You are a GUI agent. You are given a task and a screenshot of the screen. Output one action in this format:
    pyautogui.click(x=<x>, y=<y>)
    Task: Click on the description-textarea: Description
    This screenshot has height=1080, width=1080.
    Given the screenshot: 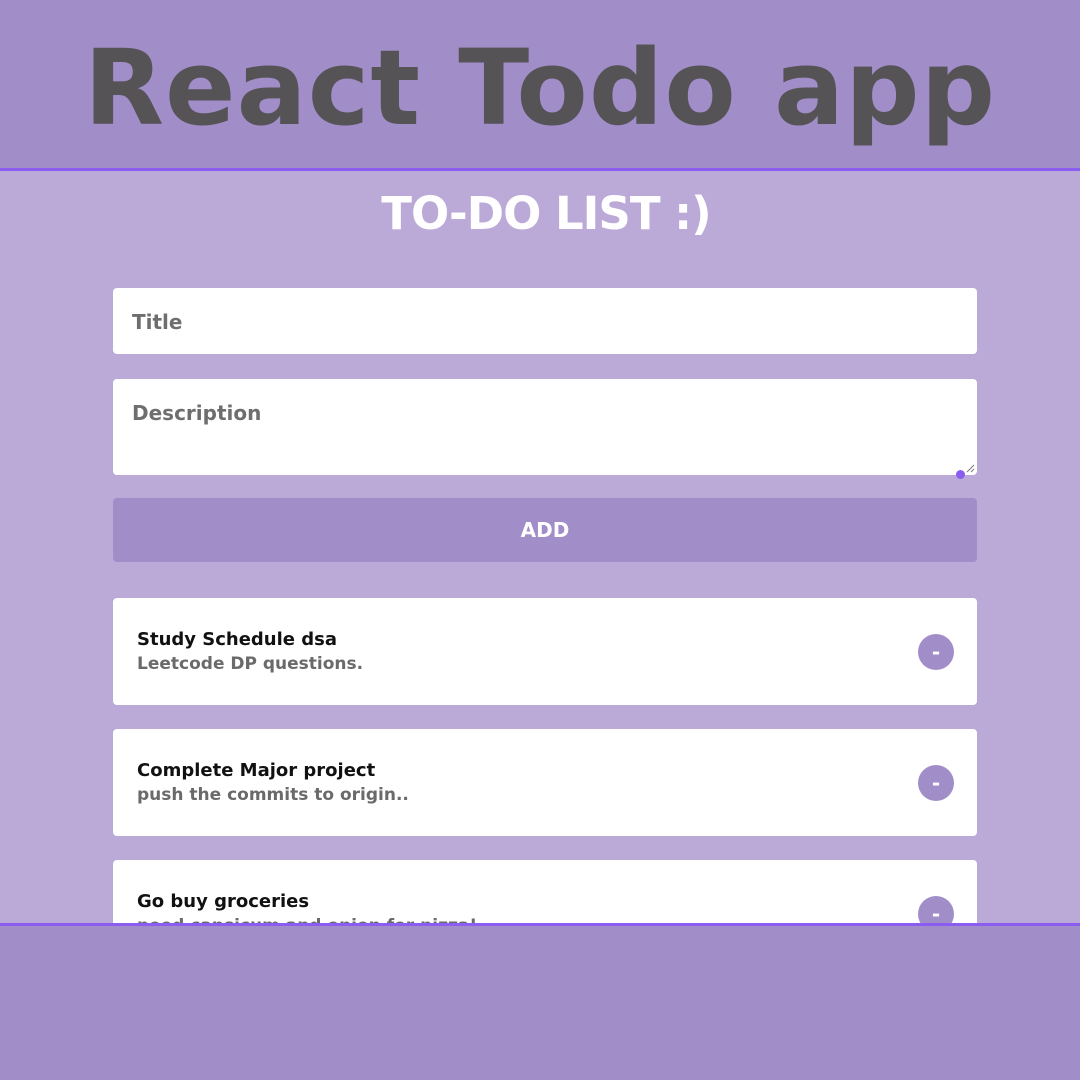 What is the action you would take?
    pyautogui.click(x=545, y=429)
    